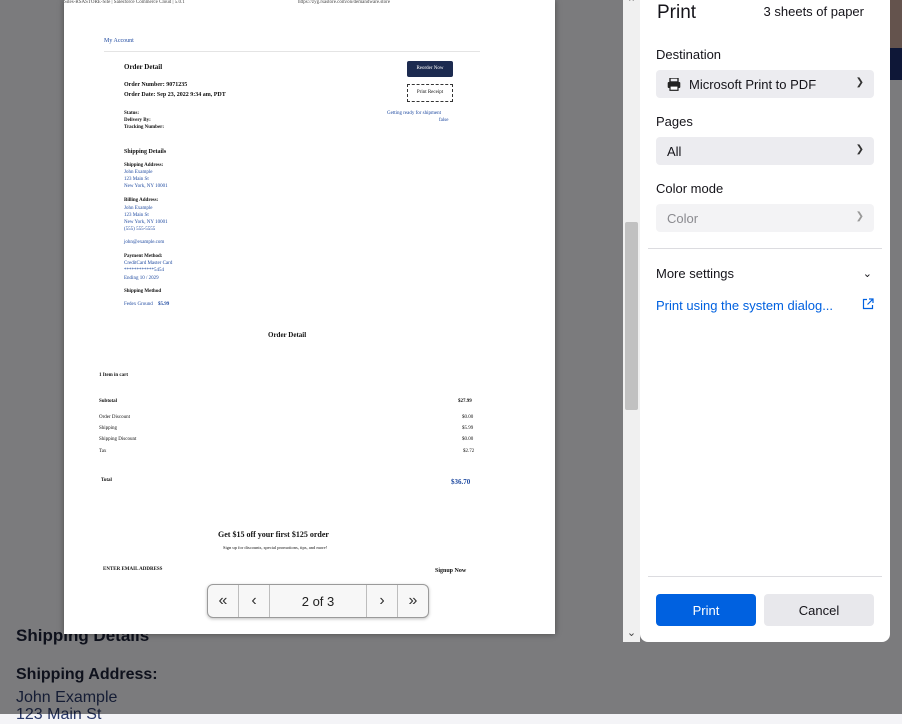  What do you see at coordinates (444, 120) in the screenshot?
I see `preview-tracking-value: false` at bounding box center [444, 120].